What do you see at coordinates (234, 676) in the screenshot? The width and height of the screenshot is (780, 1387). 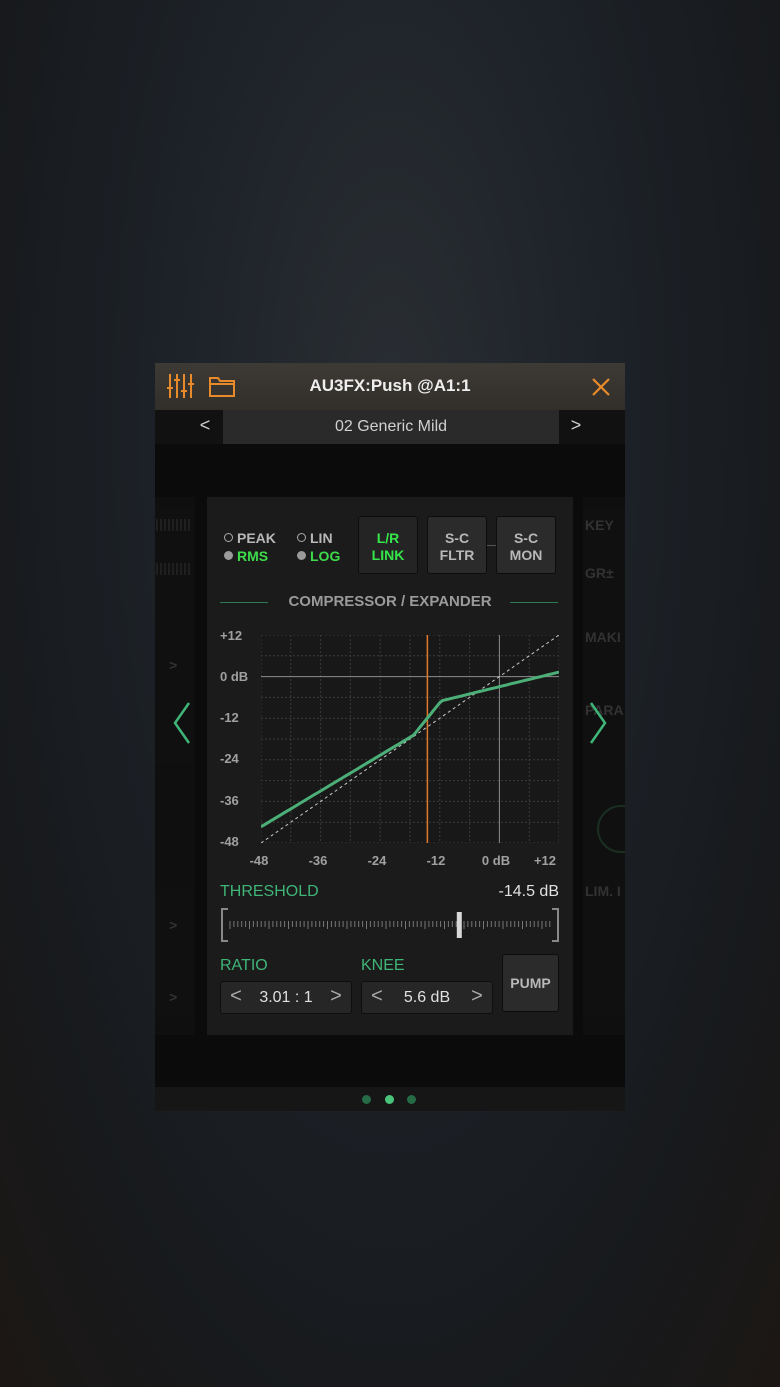 I see `y-tick-label: 0 dB` at bounding box center [234, 676].